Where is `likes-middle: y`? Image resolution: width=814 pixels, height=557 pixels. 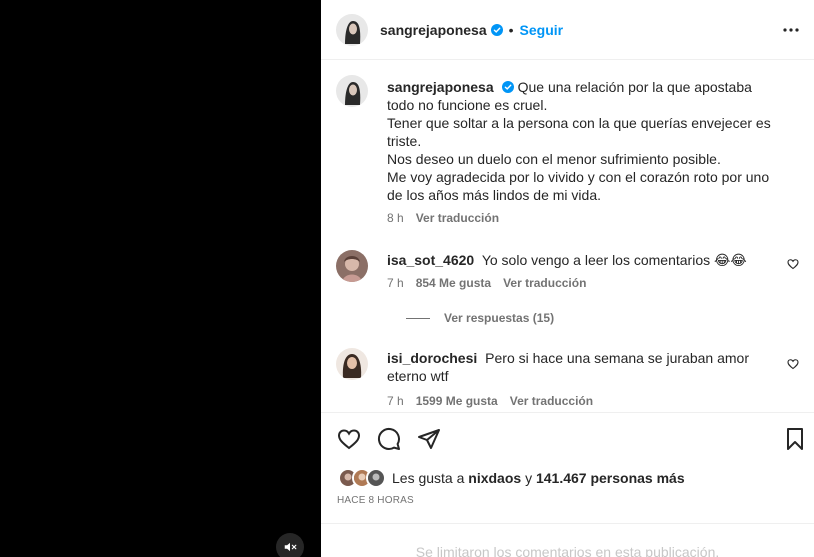
likes-middle: y is located at coordinates (528, 478).